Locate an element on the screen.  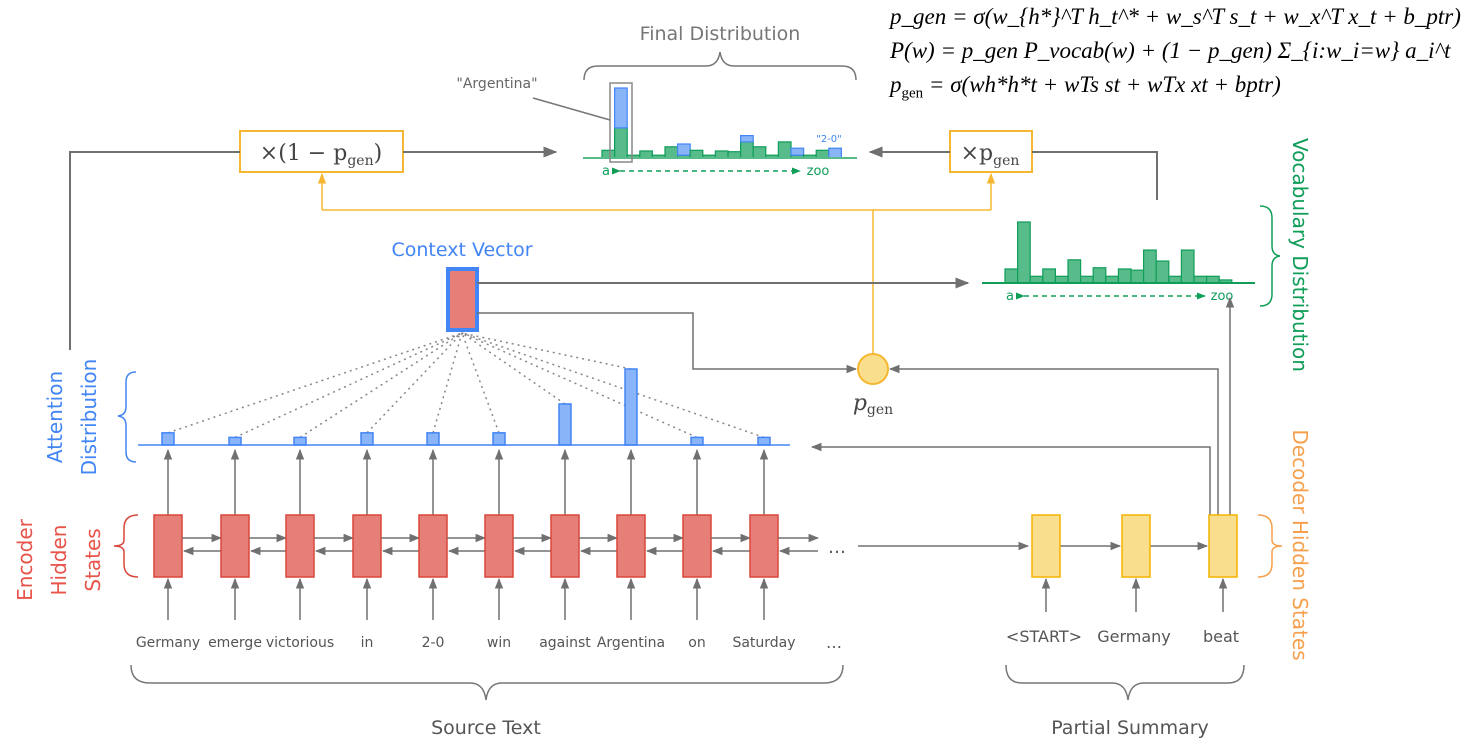
source-word: 2-0 is located at coordinates (433, 643).